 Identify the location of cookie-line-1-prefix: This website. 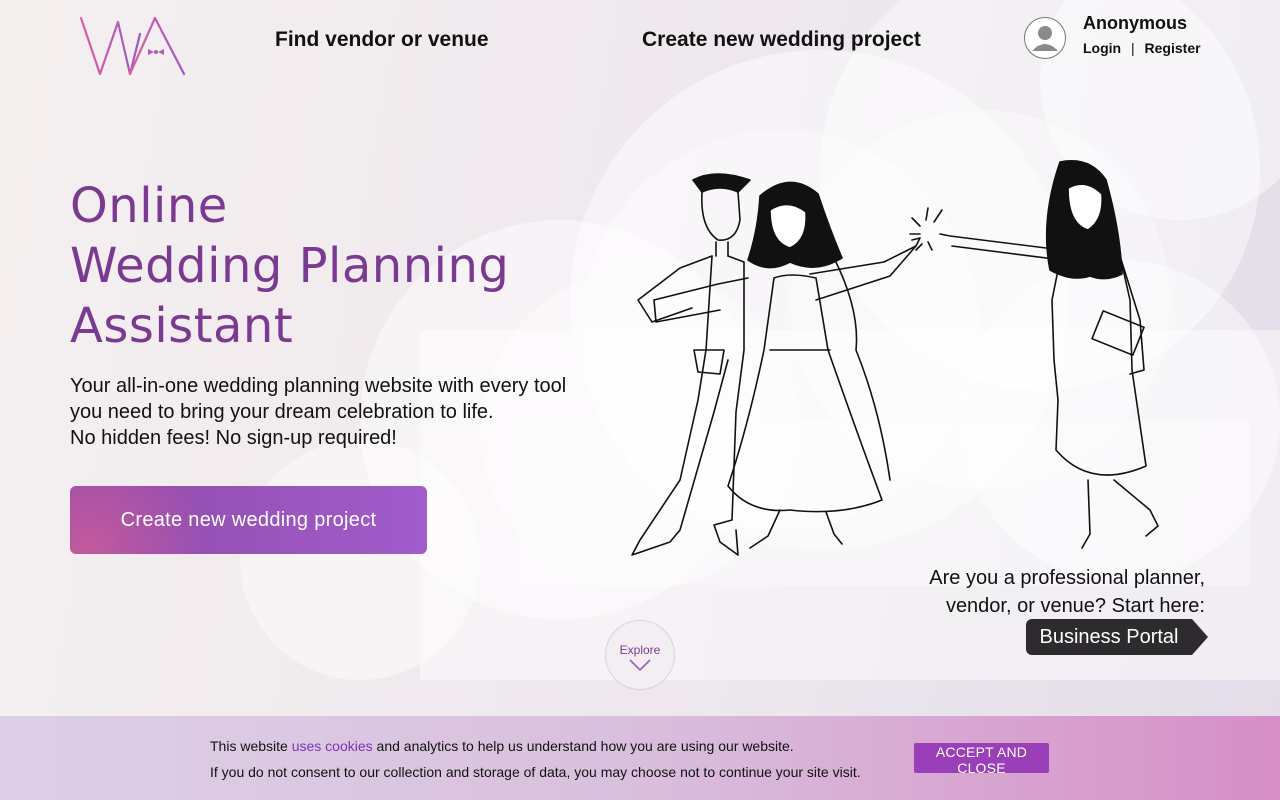
(251, 746).